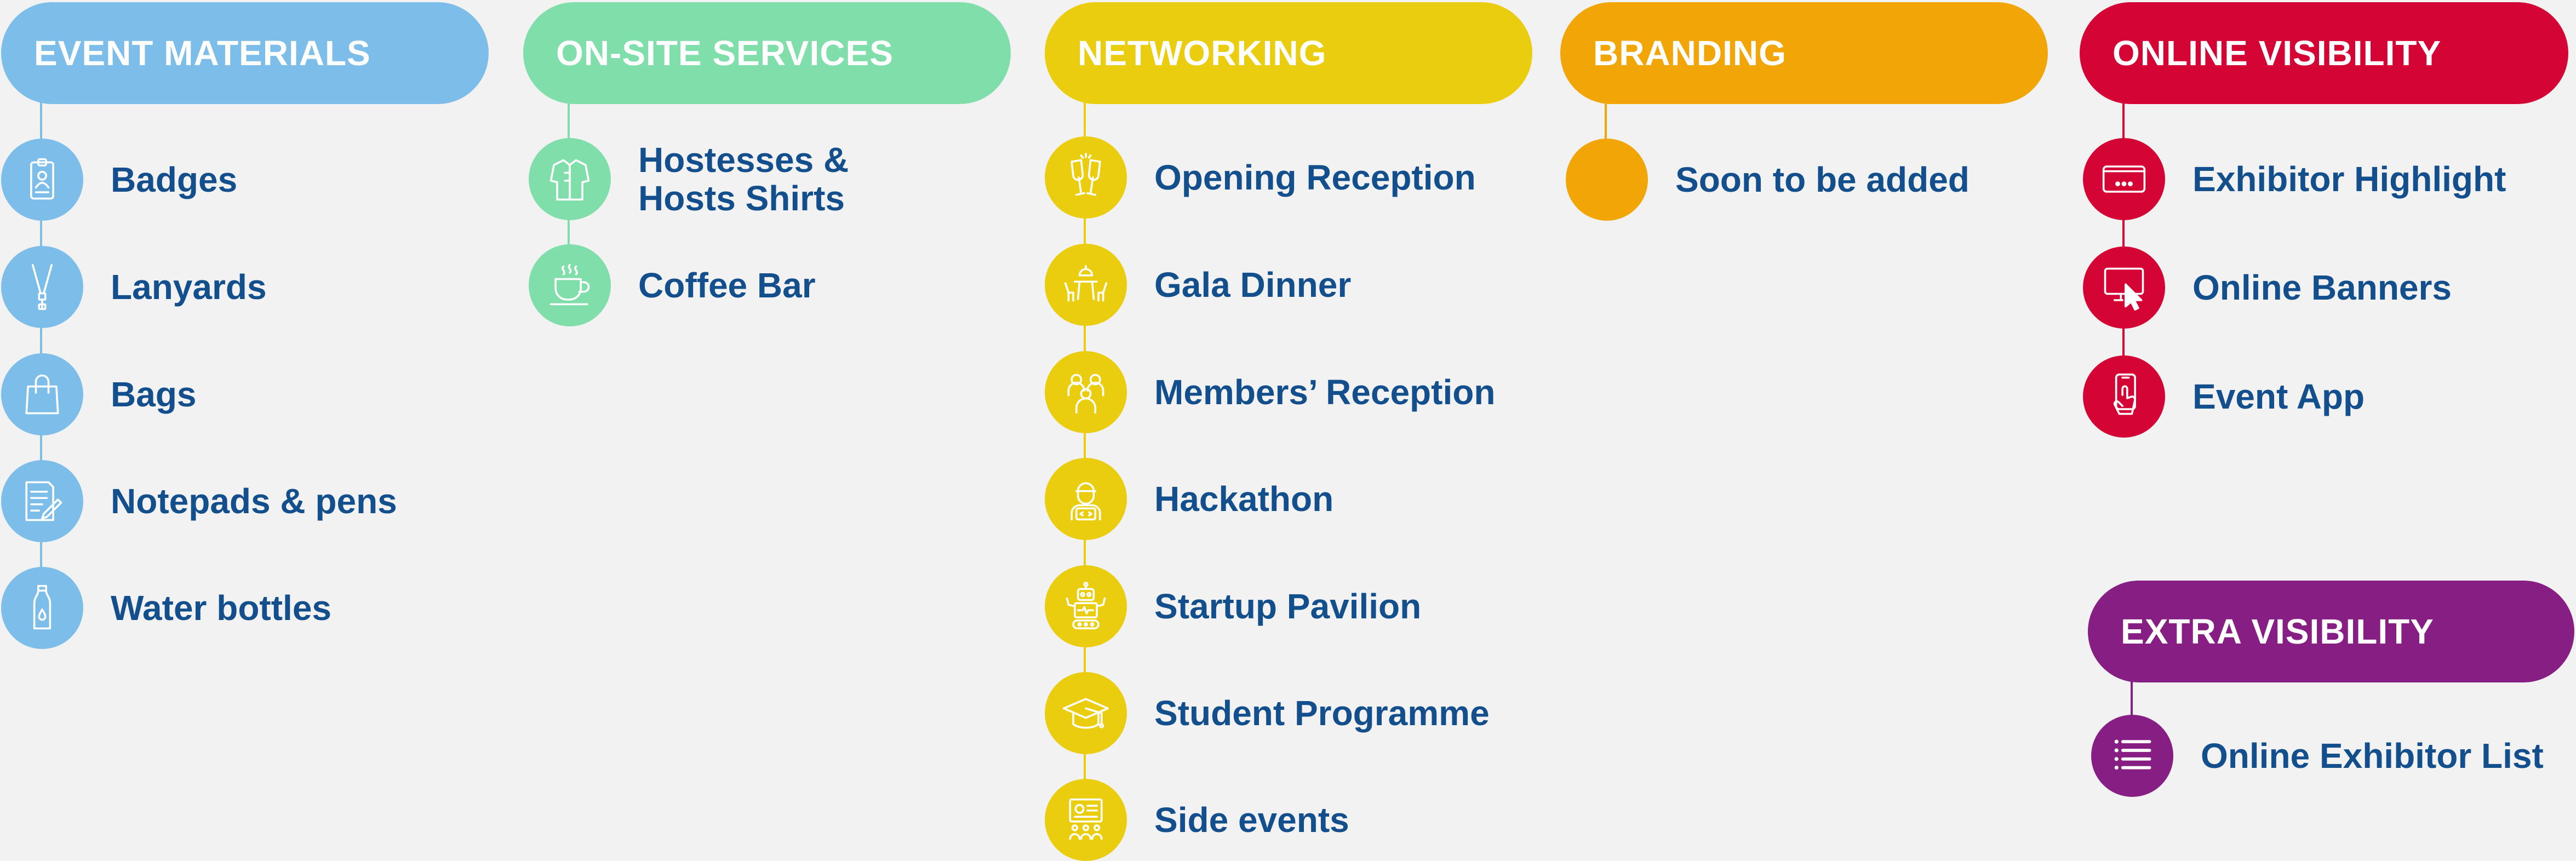  What do you see at coordinates (2277, 632) in the screenshot?
I see `extra-visibility-title: EXTRA VISIBILITY` at bounding box center [2277, 632].